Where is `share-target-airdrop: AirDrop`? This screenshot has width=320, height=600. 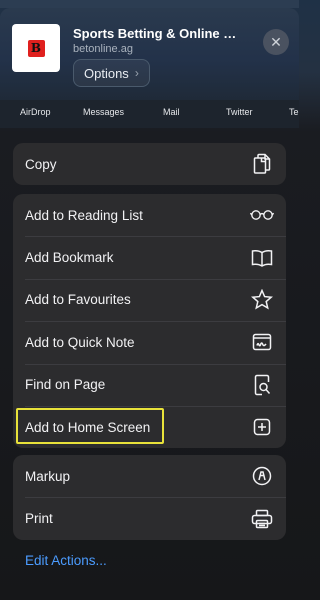
share-target-airdrop: AirDrop is located at coordinates (35, 112).